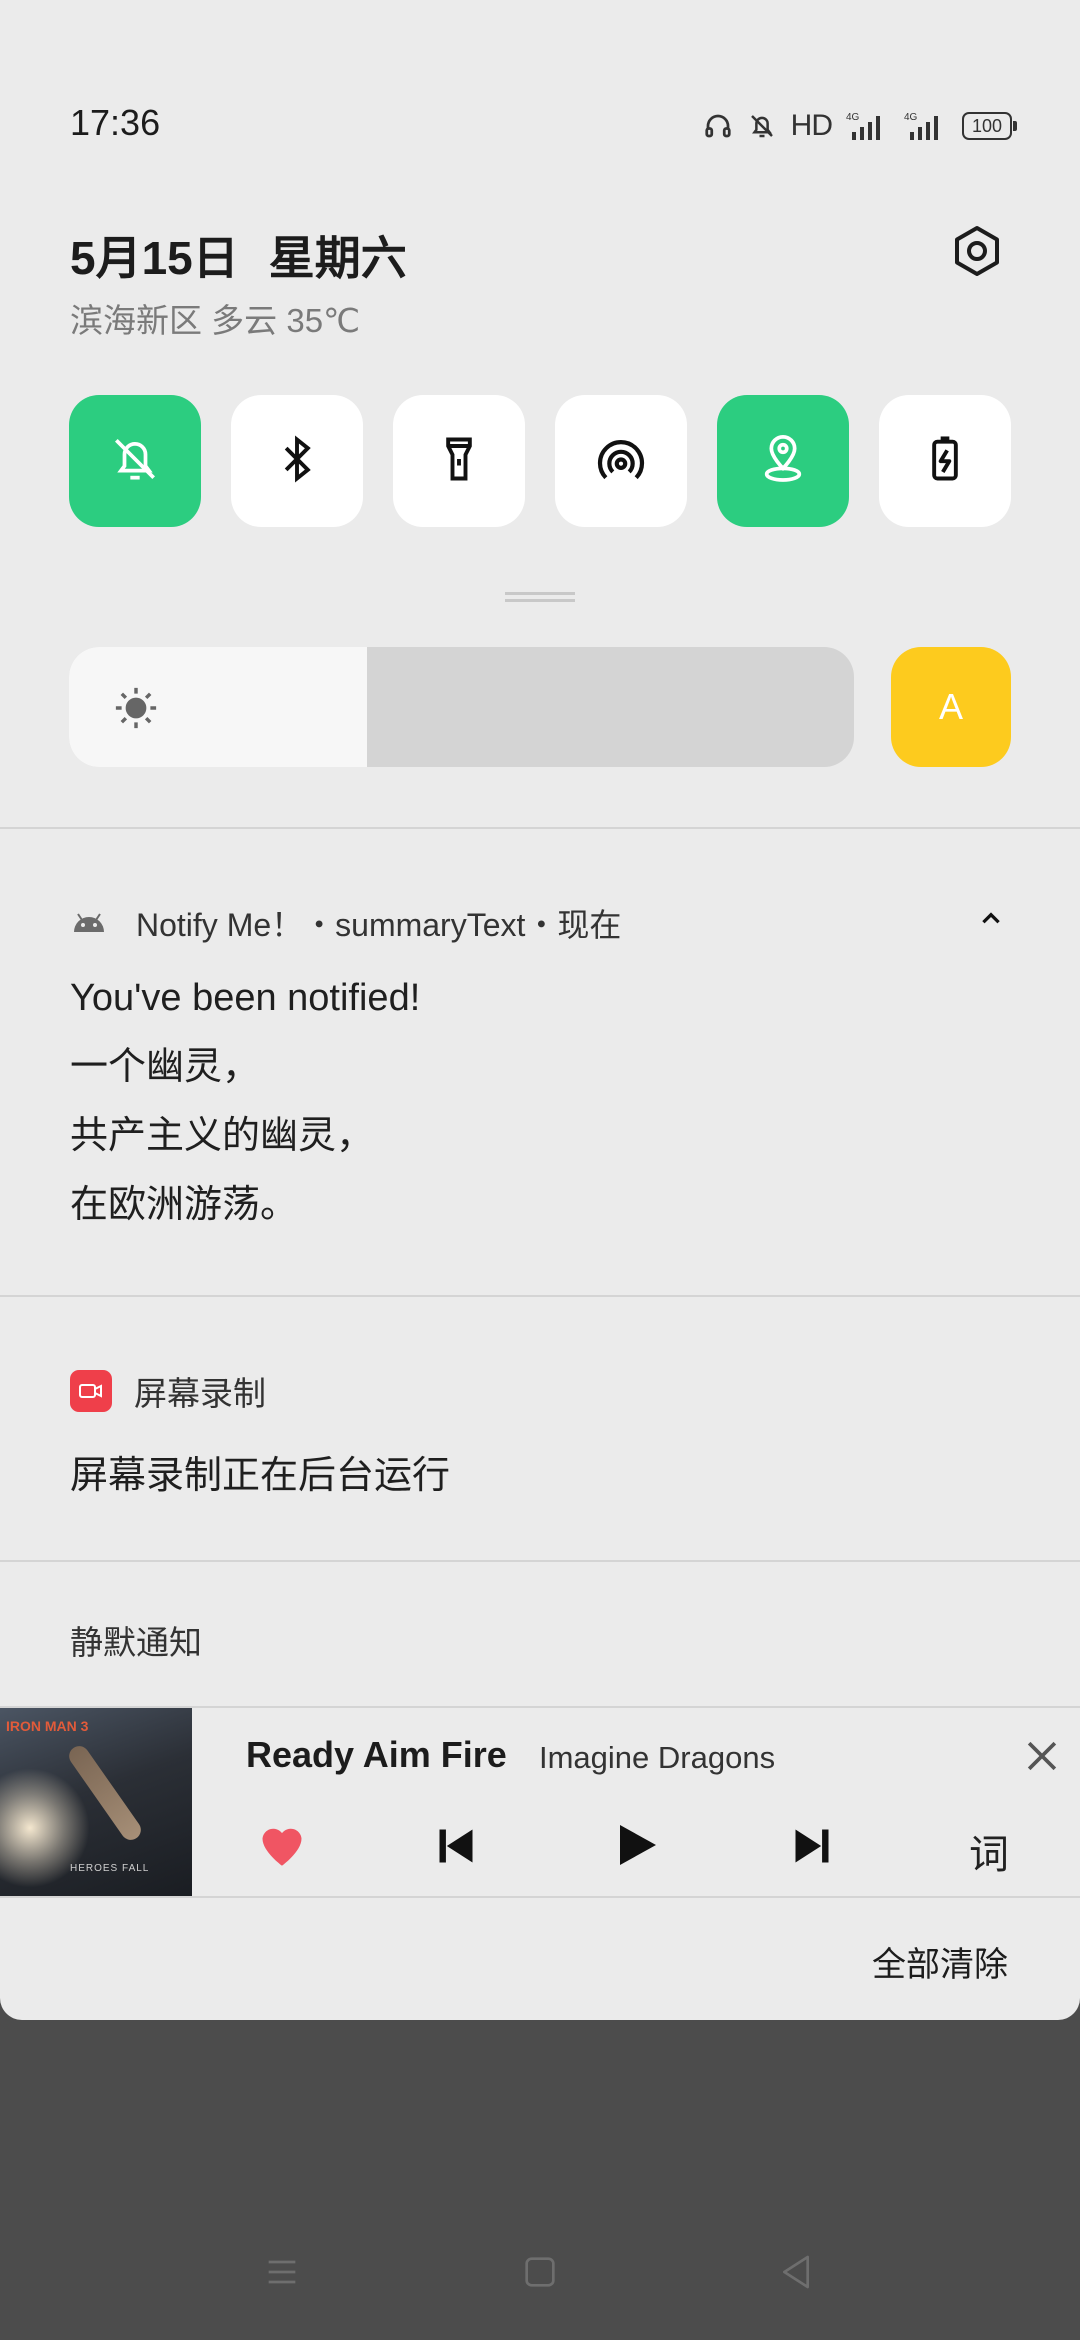 The image size is (1080, 2340). What do you see at coordinates (540, 597) in the screenshot?
I see `drag-handle` at bounding box center [540, 597].